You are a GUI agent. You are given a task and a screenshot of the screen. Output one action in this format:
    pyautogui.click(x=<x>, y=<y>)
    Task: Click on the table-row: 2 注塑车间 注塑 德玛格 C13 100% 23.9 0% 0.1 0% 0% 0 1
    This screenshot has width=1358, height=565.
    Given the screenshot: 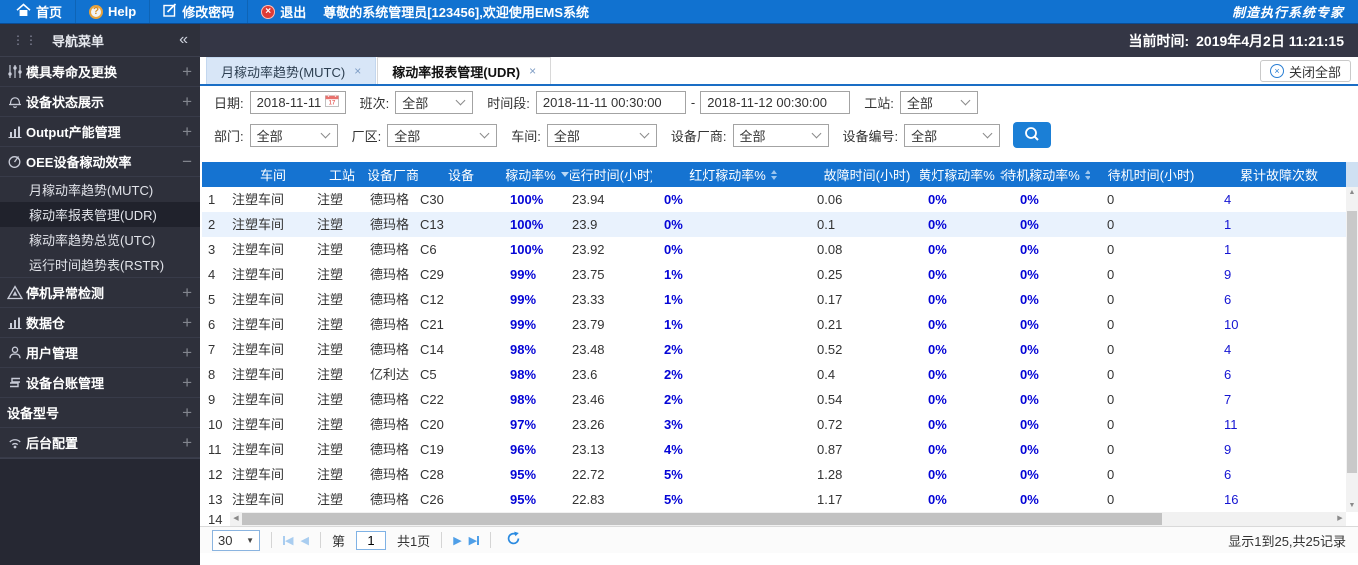 What is the action you would take?
    pyautogui.click(x=774, y=224)
    